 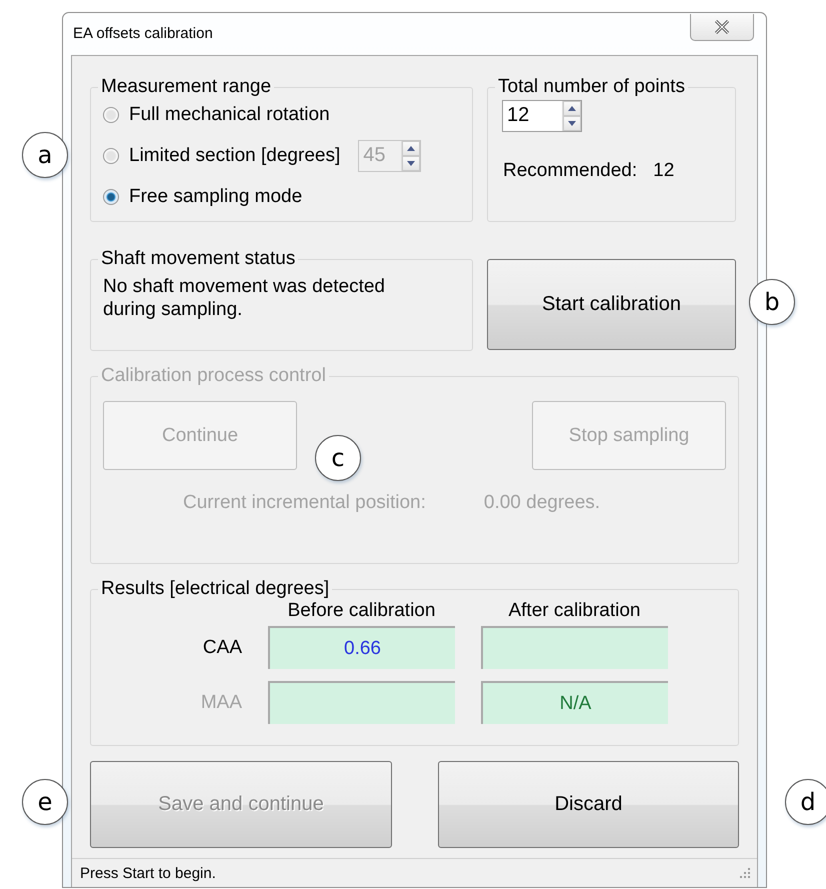 I want to click on result-field: N/A, so click(x=574, y=702).